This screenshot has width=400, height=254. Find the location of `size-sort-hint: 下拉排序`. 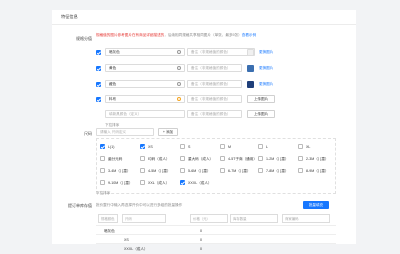

size-sort-hint: 下拉排序 is located at coordinates (103, 193).